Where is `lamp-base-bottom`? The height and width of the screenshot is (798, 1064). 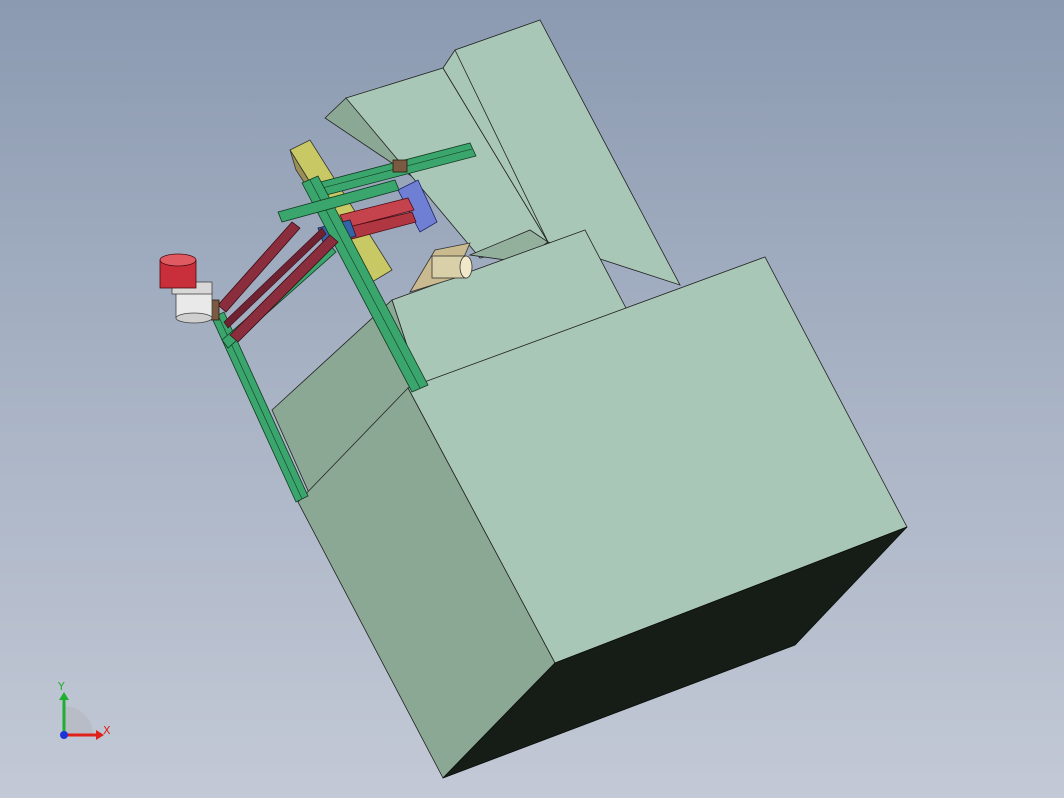
lamp-base-bottom is located at coordinates (194, 318).